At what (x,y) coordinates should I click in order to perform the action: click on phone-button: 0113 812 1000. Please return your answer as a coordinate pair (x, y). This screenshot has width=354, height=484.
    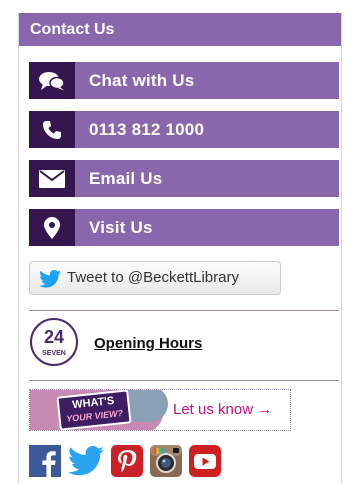
    Looking at the image, I should click on (184, 129).